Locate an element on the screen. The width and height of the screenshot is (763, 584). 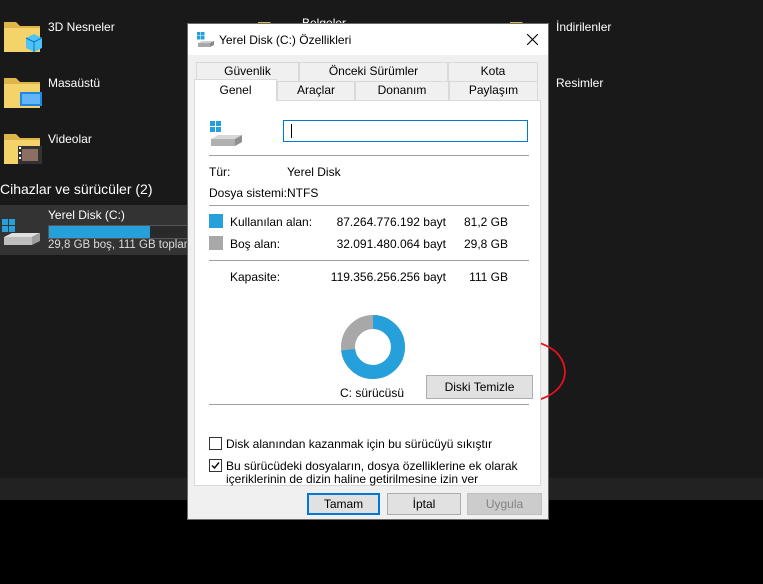
cancel-button: İptal is located at coordinates (424, 504).